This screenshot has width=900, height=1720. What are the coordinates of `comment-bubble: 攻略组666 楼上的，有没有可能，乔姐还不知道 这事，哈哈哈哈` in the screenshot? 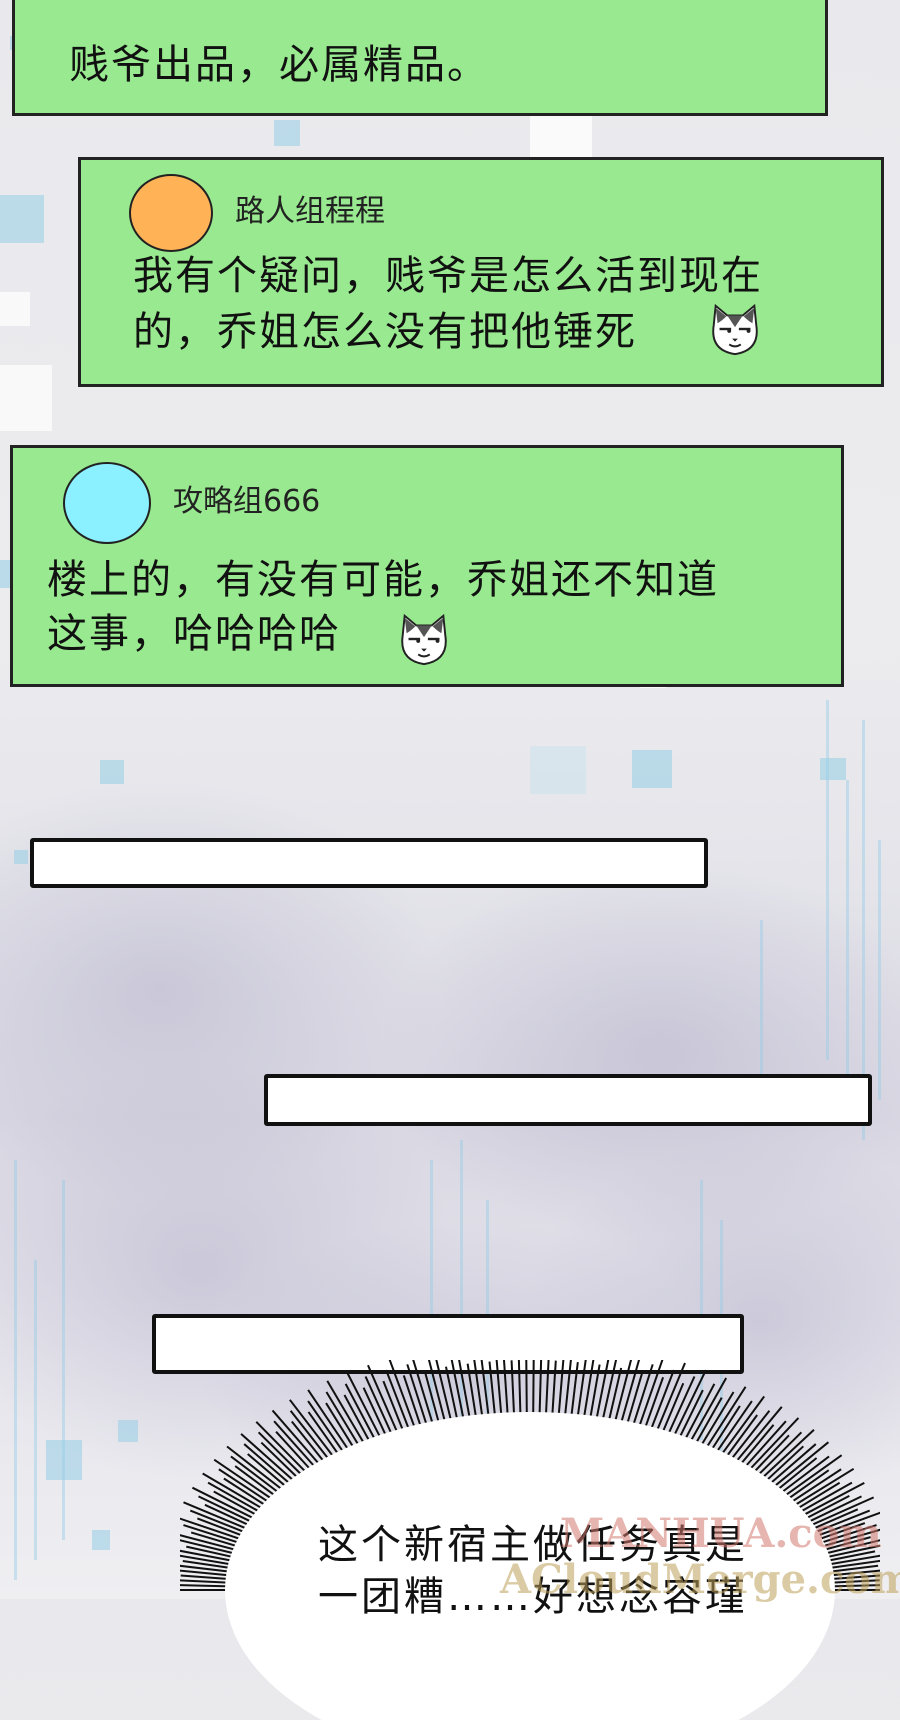 It's located at (427, 566).